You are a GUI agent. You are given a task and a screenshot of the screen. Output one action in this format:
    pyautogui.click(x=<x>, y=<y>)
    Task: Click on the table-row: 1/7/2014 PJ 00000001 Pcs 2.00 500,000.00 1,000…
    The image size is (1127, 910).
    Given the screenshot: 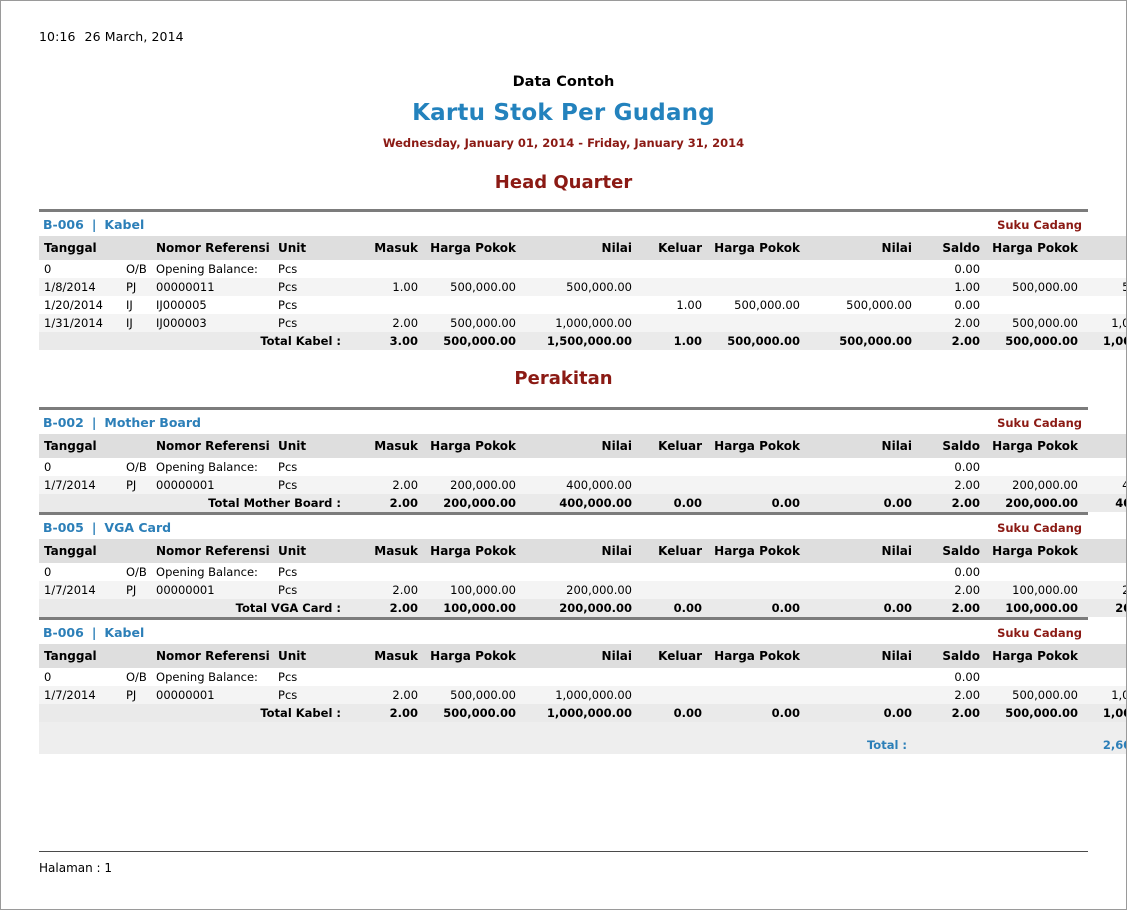 What is the action you would take?
    pyautogui.click(x=582, y=695)
    